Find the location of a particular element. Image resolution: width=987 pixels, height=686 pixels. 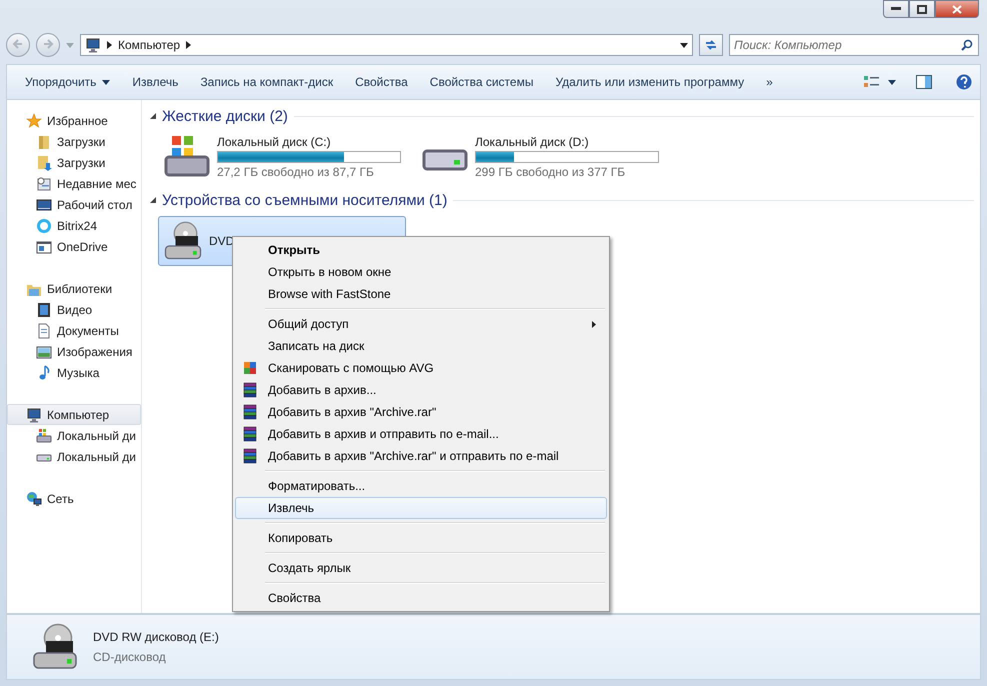

free-space: 299 ГБ свободно из 377 ГБ is located at coordinates (550, 172).